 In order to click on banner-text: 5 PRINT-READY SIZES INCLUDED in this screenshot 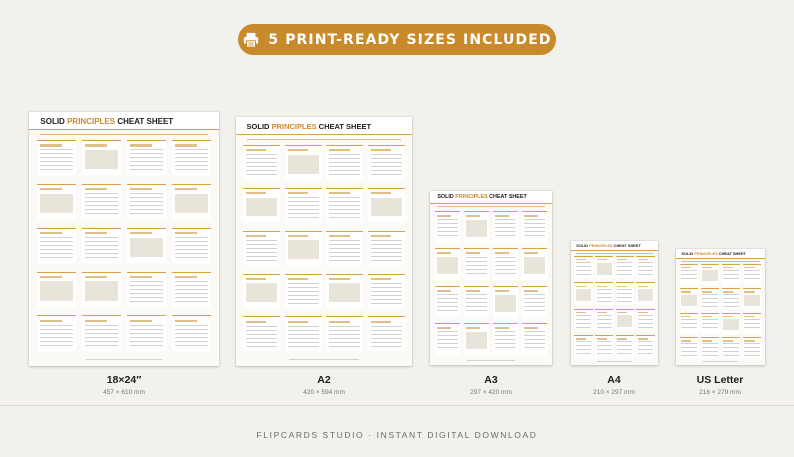, I will do `click(410, 39)`.